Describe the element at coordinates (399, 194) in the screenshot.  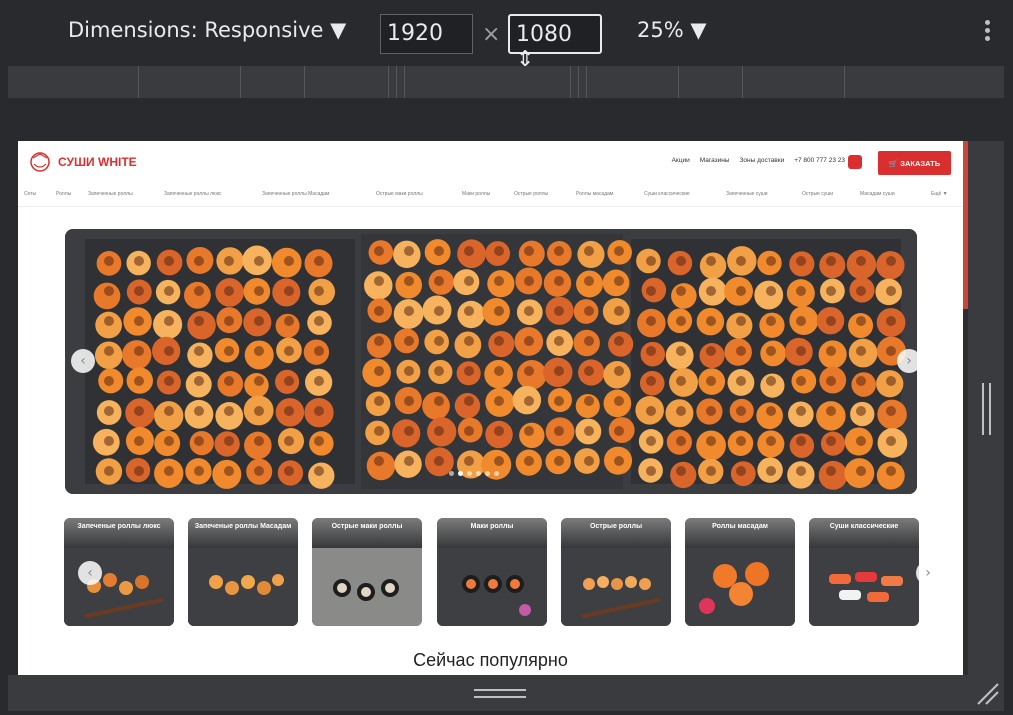
I see `category-link: Острые маки роллы` at that location.